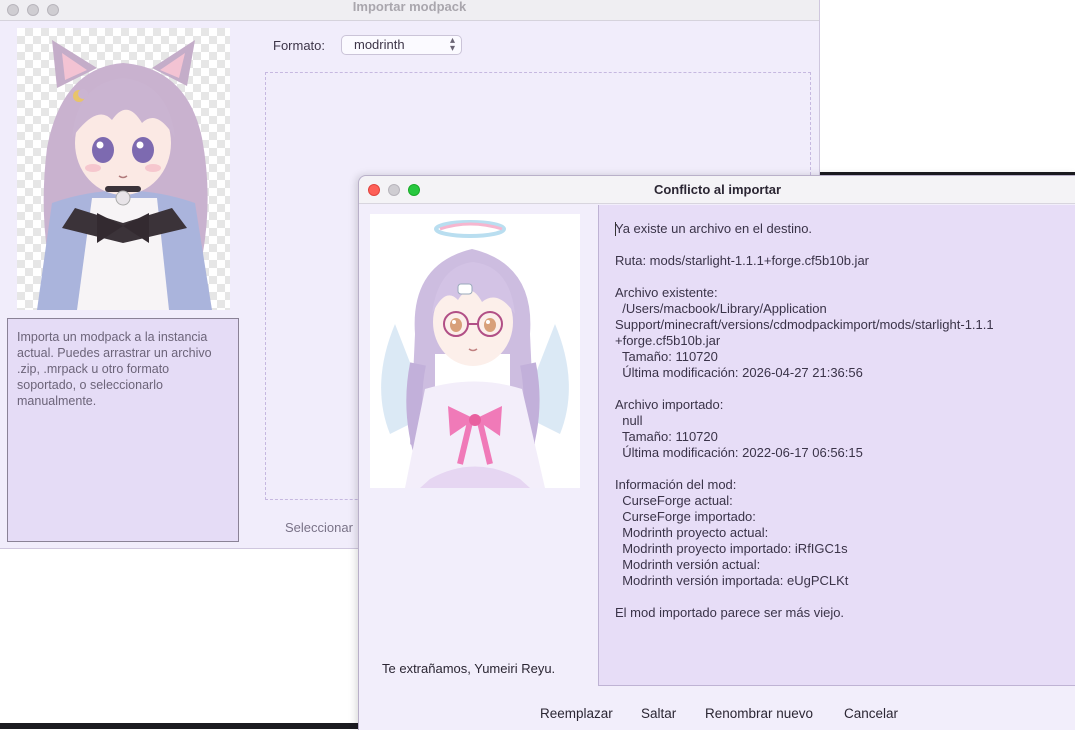 Image resolution: width=1075 pixels, height=730 pixels. What do you see at coordinates (469, 668) in the screenshot?
I see `farewell-text: Te extrañamos, Yumeiri Reyu.` at bounding box center [469, 668].